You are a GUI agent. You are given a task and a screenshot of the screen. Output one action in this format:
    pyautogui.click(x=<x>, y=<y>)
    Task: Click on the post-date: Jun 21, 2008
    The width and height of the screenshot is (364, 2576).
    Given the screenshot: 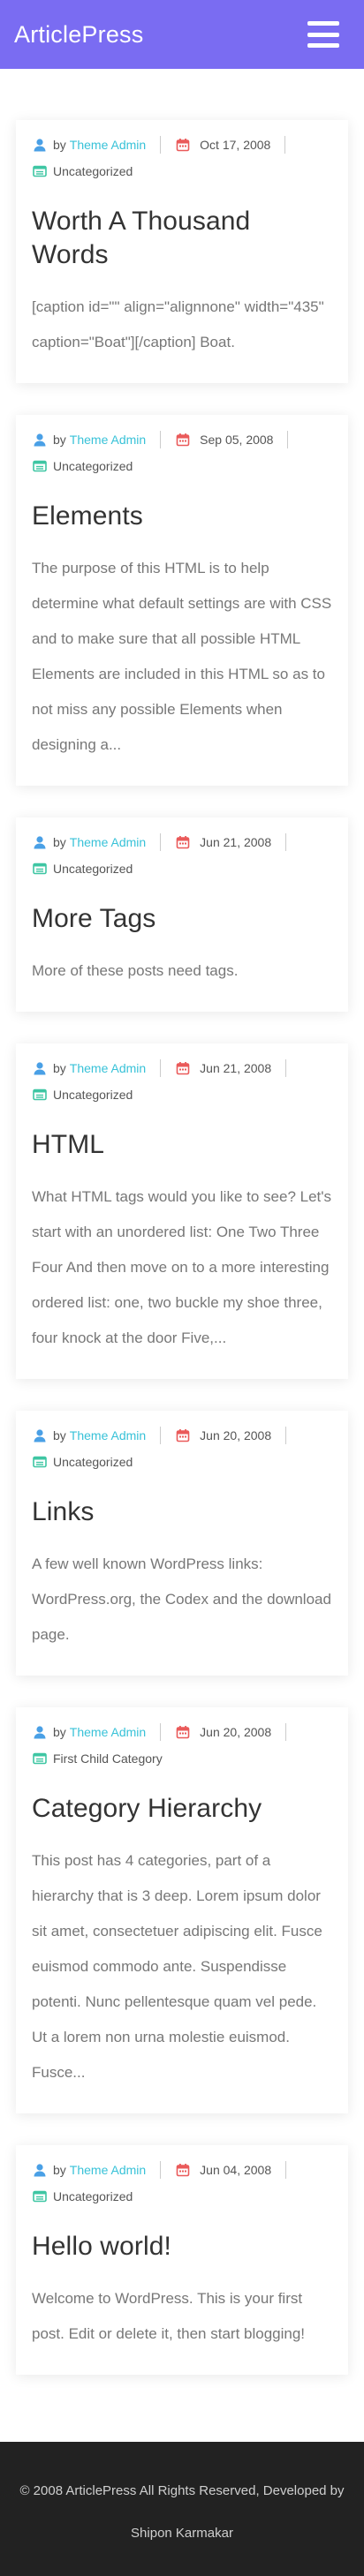 What is the action you would take?
    pyautogui.click(x=223, y=1068)
    